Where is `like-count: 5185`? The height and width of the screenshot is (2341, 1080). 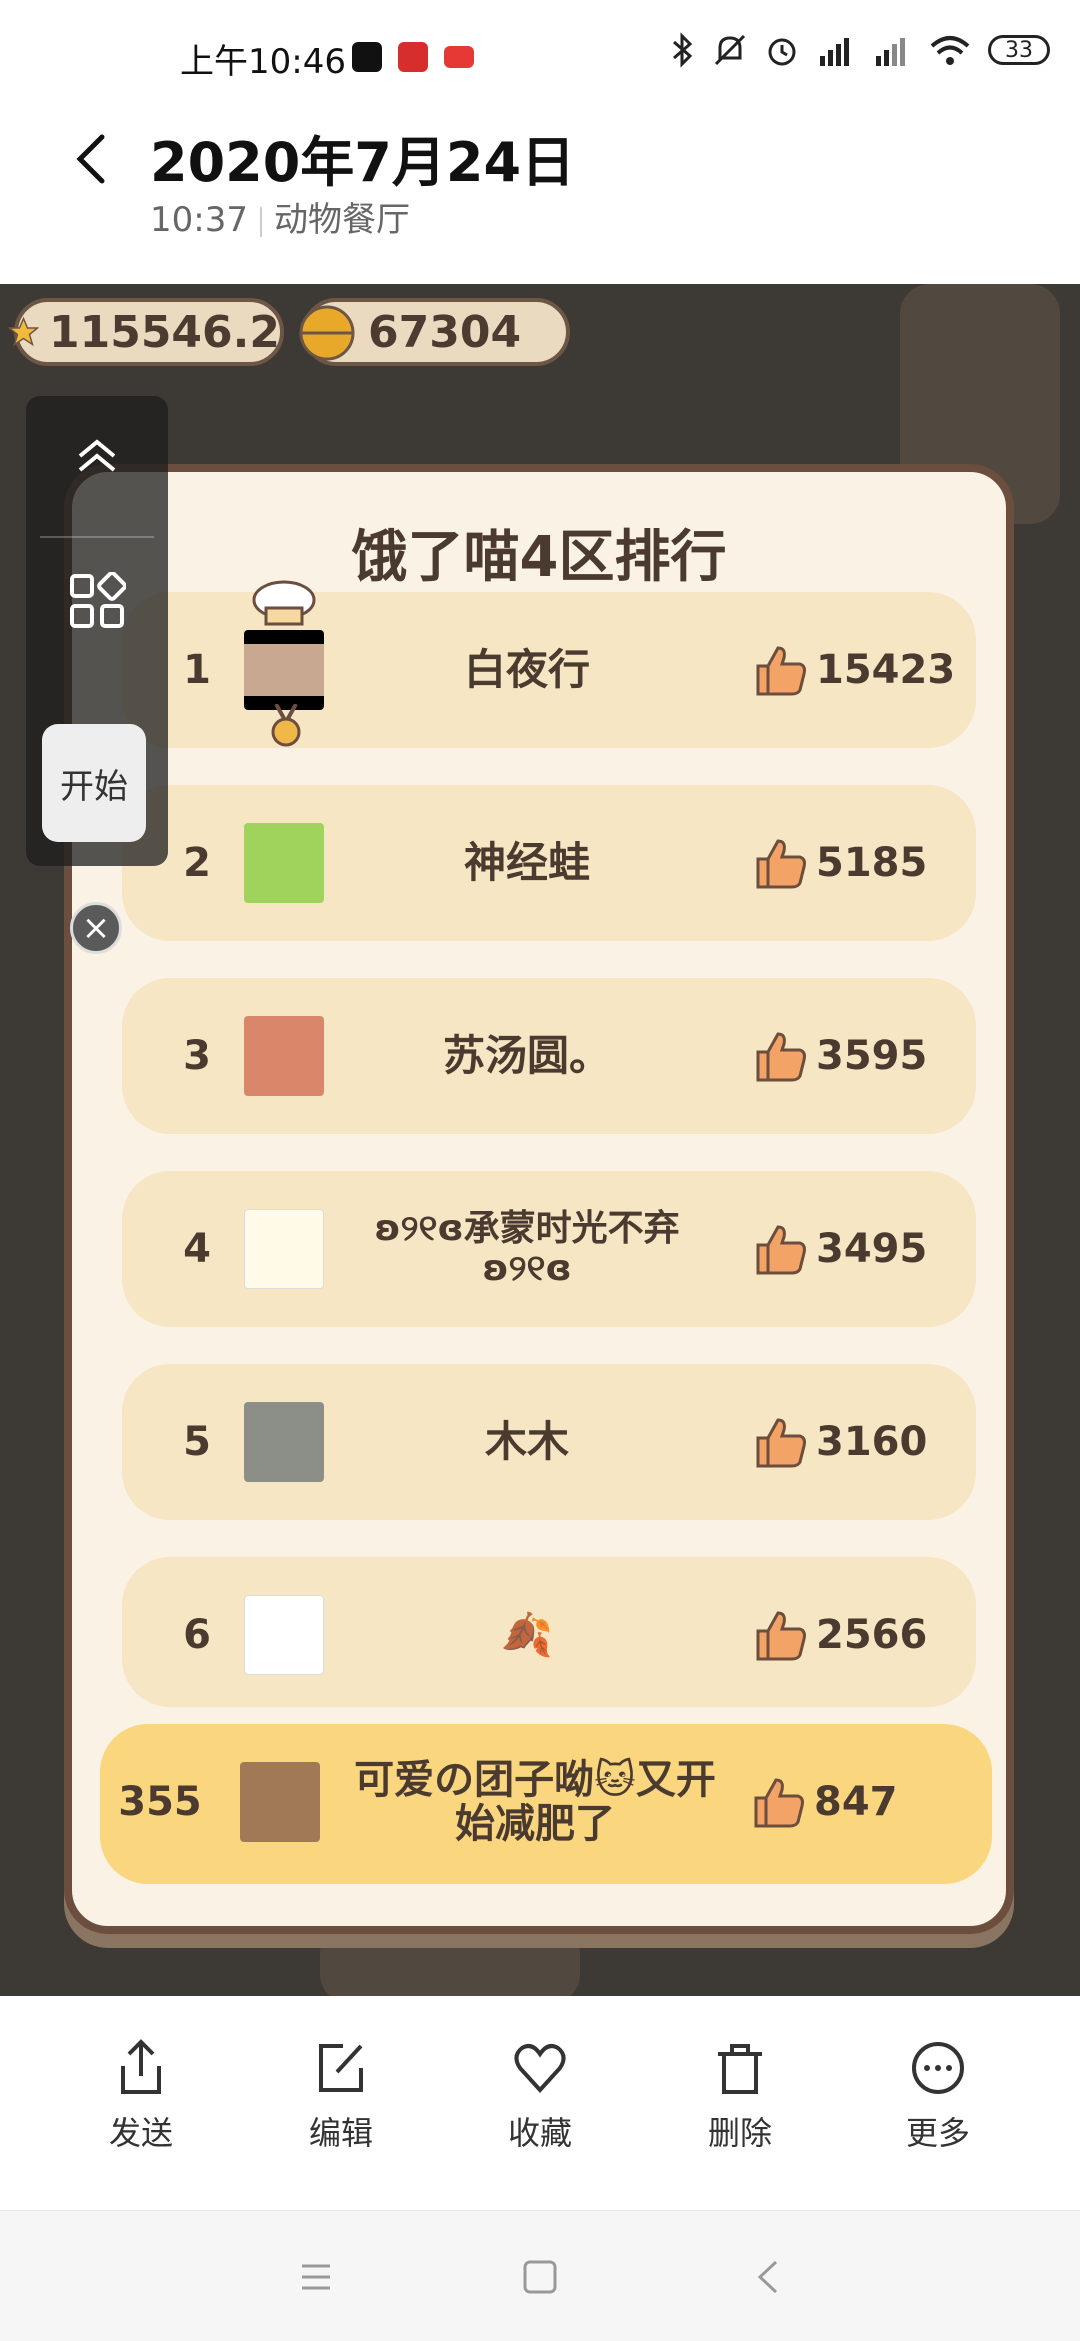
like-count: 5185 is located at coordinates (872, 863).